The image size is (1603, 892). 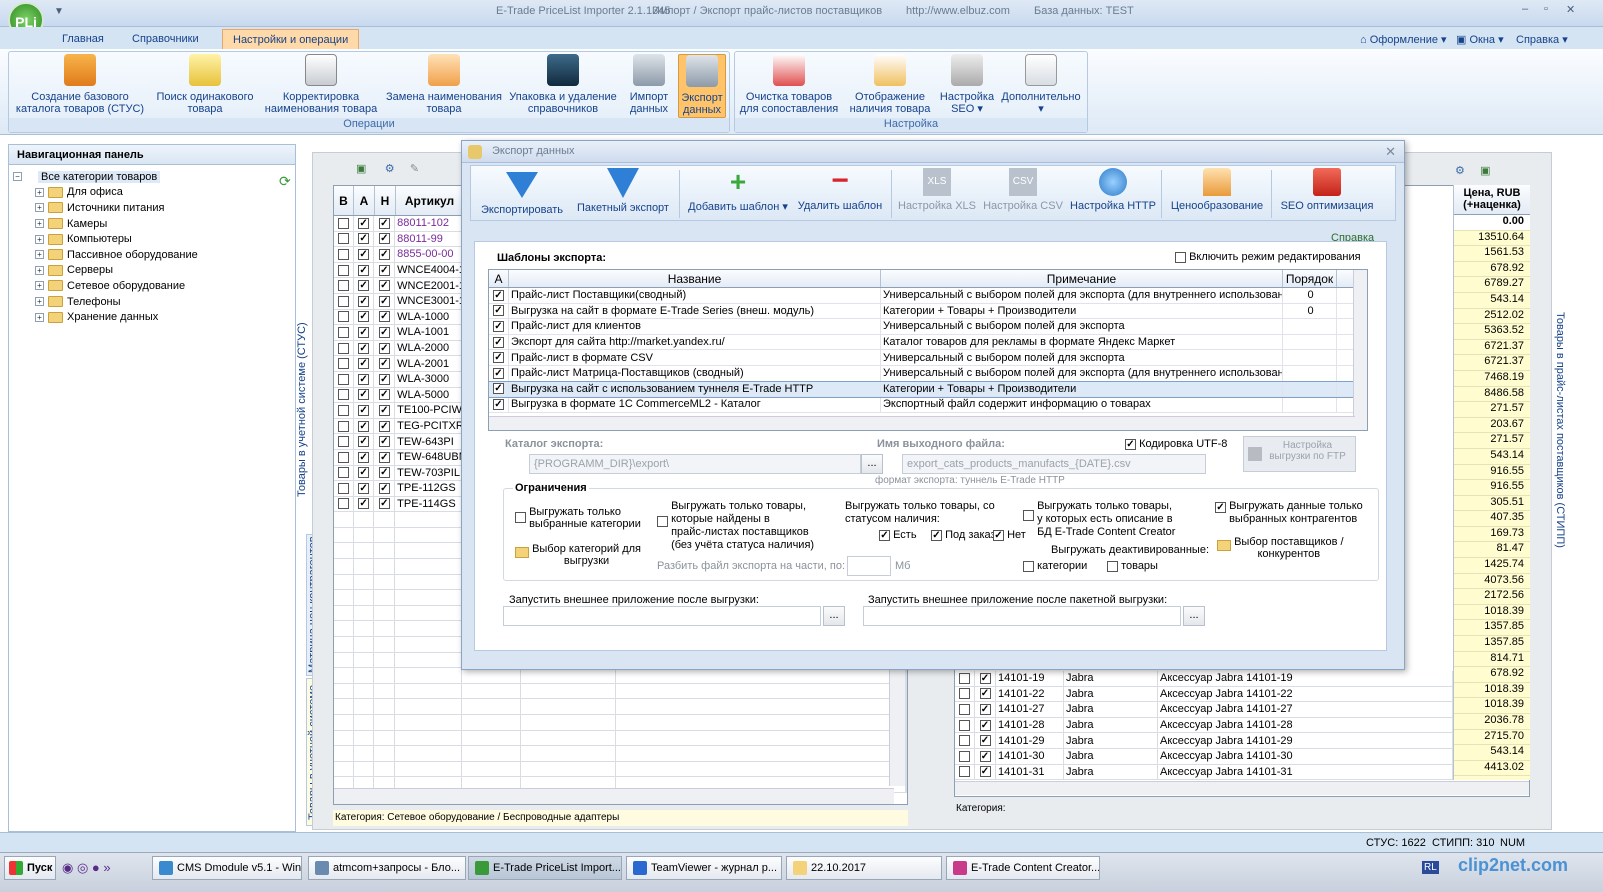 What do you see at coordinates (17, 177) in the screenshot?
I see `collapse-icon: −` at bounding box center [17, 177].